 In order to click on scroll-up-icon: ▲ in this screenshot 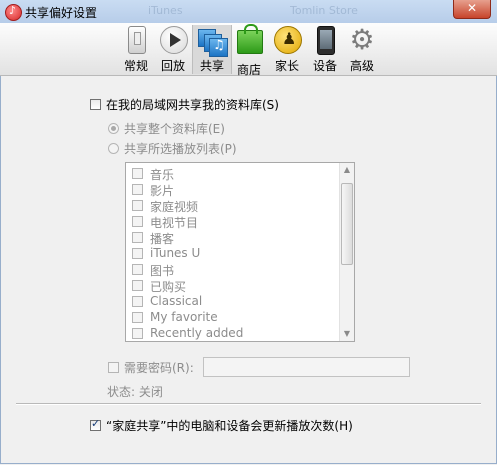, I will do `click(347, 170)`.